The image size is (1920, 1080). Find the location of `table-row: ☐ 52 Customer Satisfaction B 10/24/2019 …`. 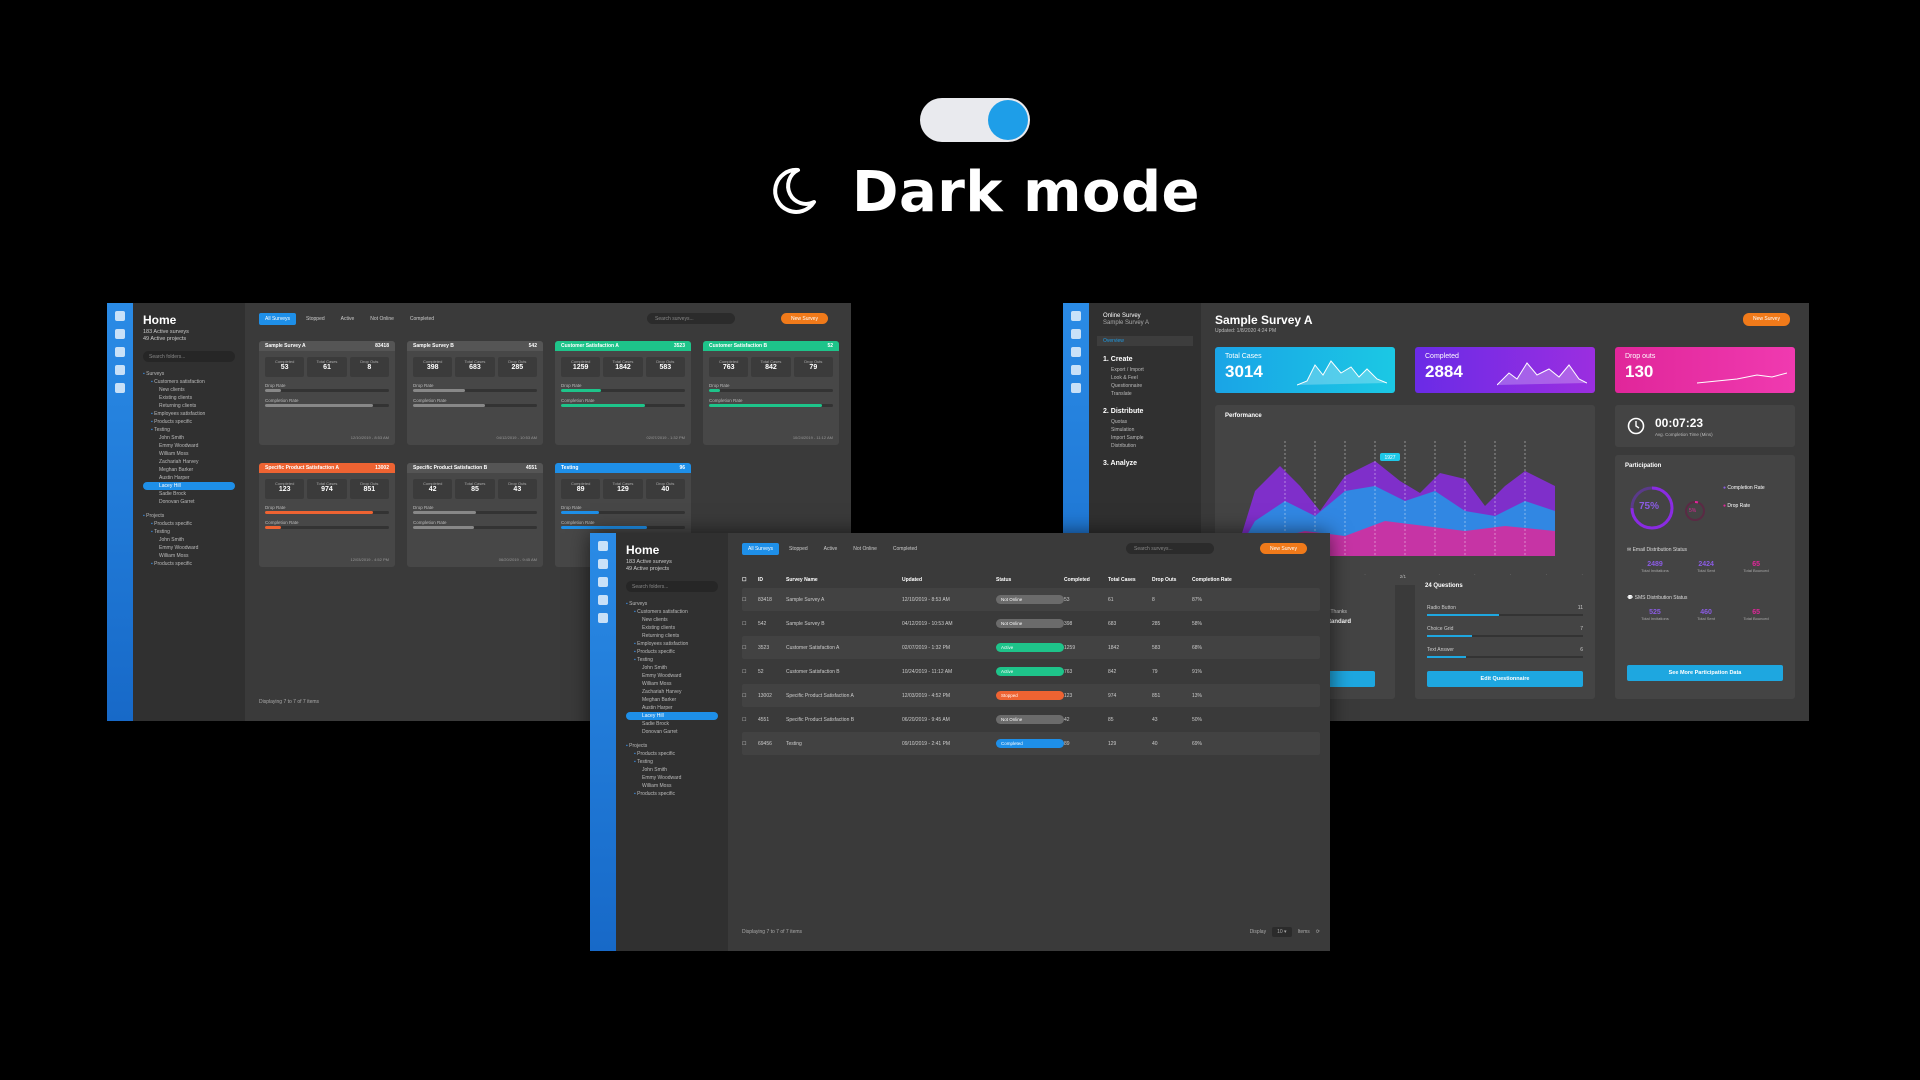

table-row: ☐ 52 Customer Satisfaction B 10/24/2019 … is located at coordinates (1031, 671).